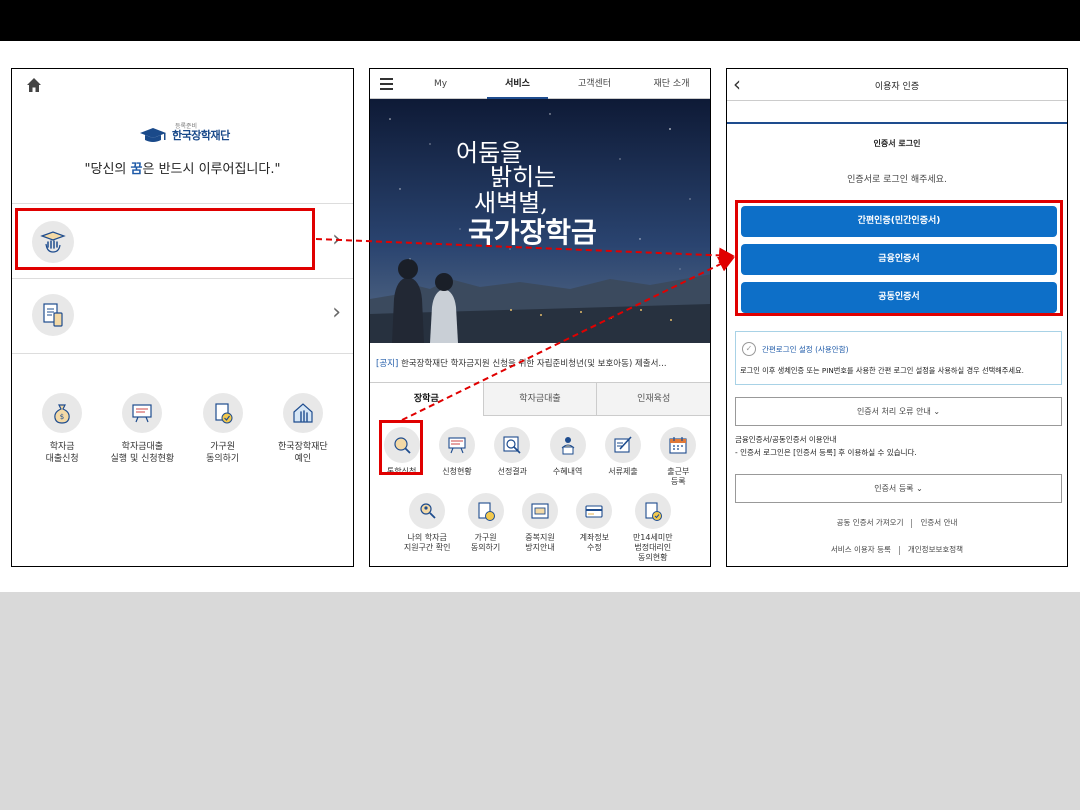  I want to click on arrow-menu-to-auth, so click(525, 251).